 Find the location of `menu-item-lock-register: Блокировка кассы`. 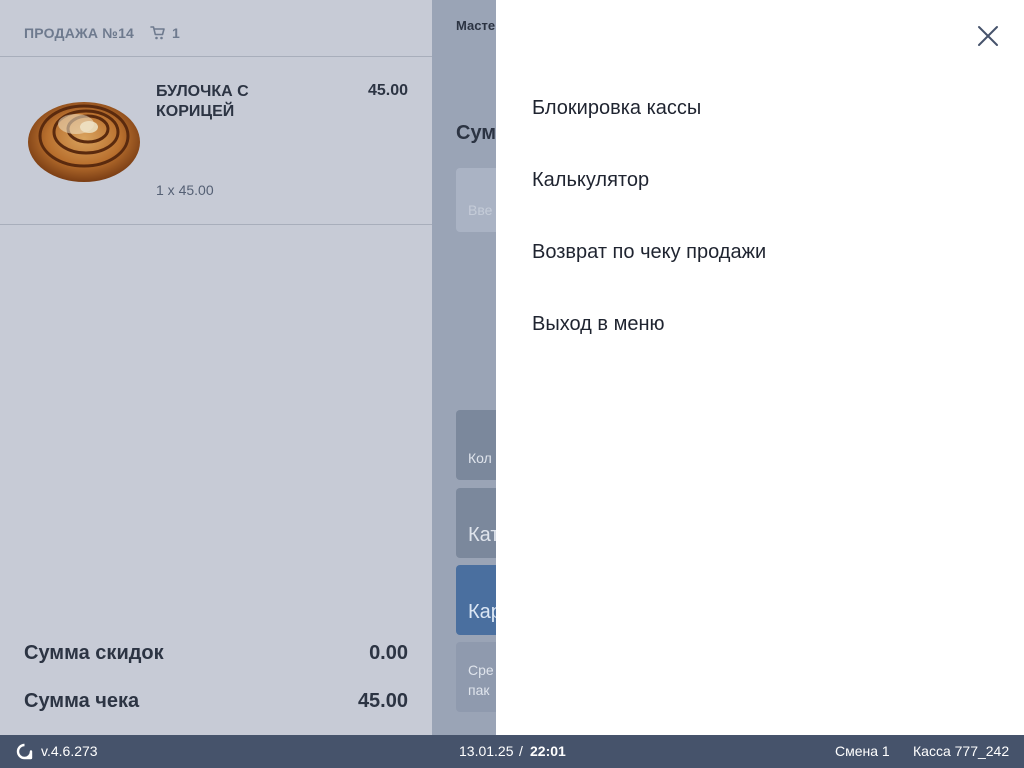

menu-item-lock-register: Блокировка кассы is located at coordinates (616, 108).